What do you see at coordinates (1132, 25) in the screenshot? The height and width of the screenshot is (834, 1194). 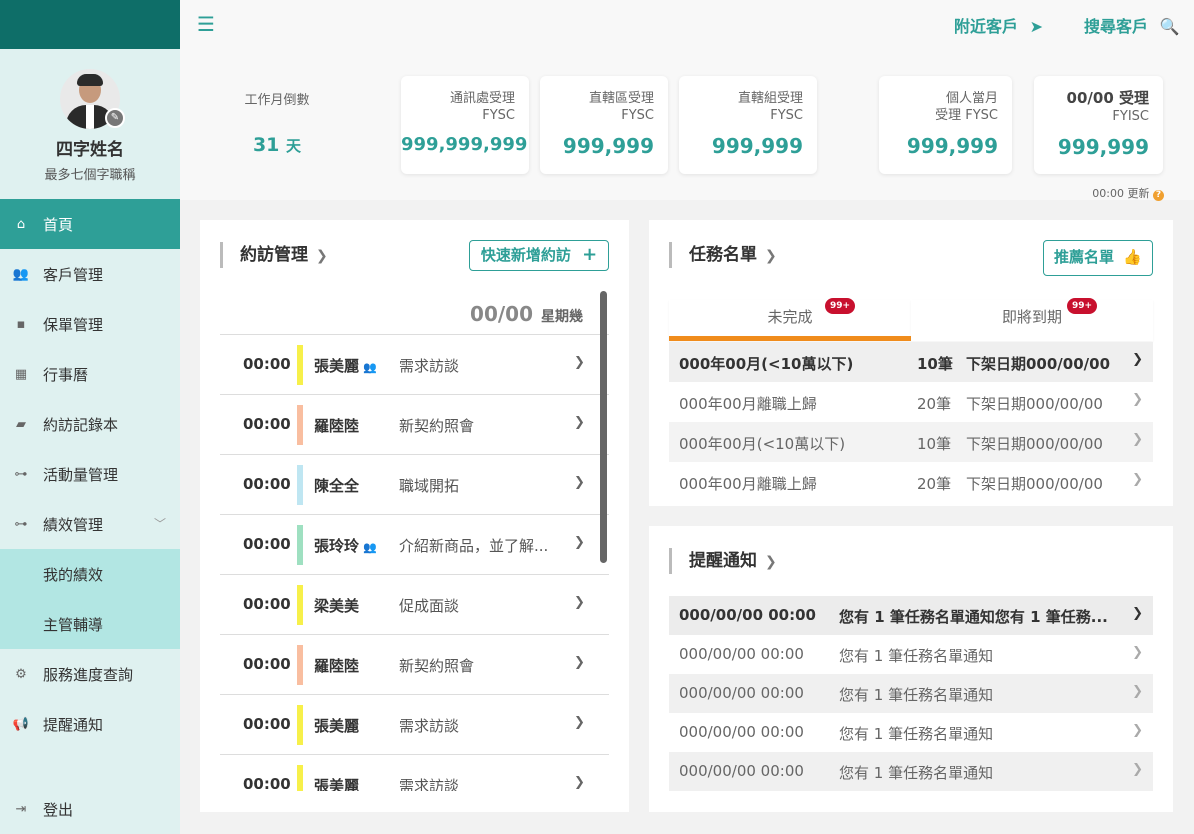 I see `search-customers-link: 搜尋客戶 🔍` at bounding box center [1132, 25].